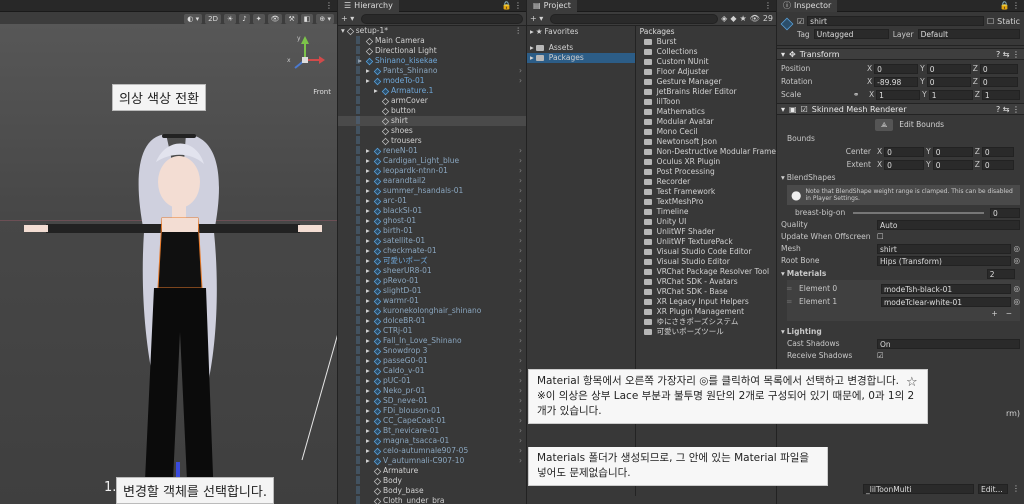 The image size is (1024, 504). I want to click on shading-mode-button: ◐ ▾, so click(193, 18).